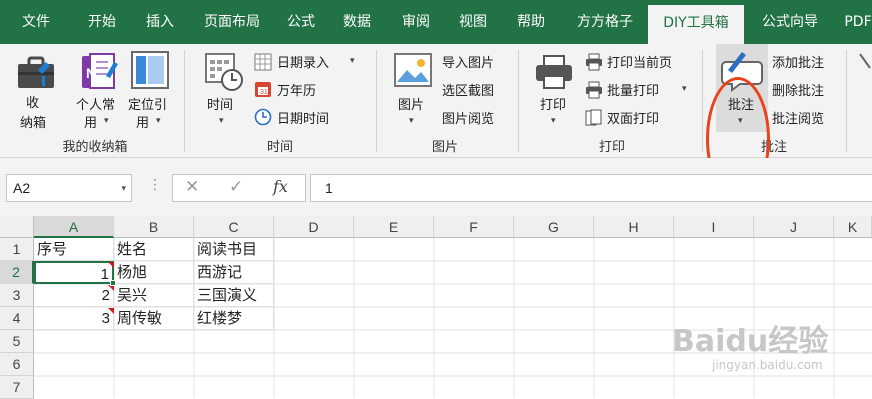  What do you see at coordinates (102, 22) in the screenshot?
I see `tab-home: 开始` at bounding box center [102, 22].